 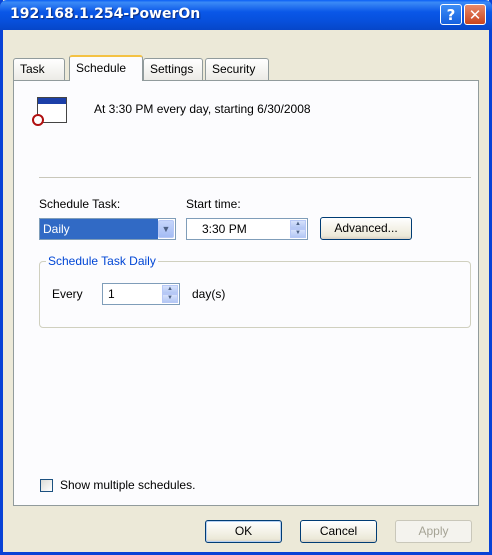 What do you see at coordinates (451, 14) in the screenshot?
I see `help-button: ?` at bounding box center [451, 14].